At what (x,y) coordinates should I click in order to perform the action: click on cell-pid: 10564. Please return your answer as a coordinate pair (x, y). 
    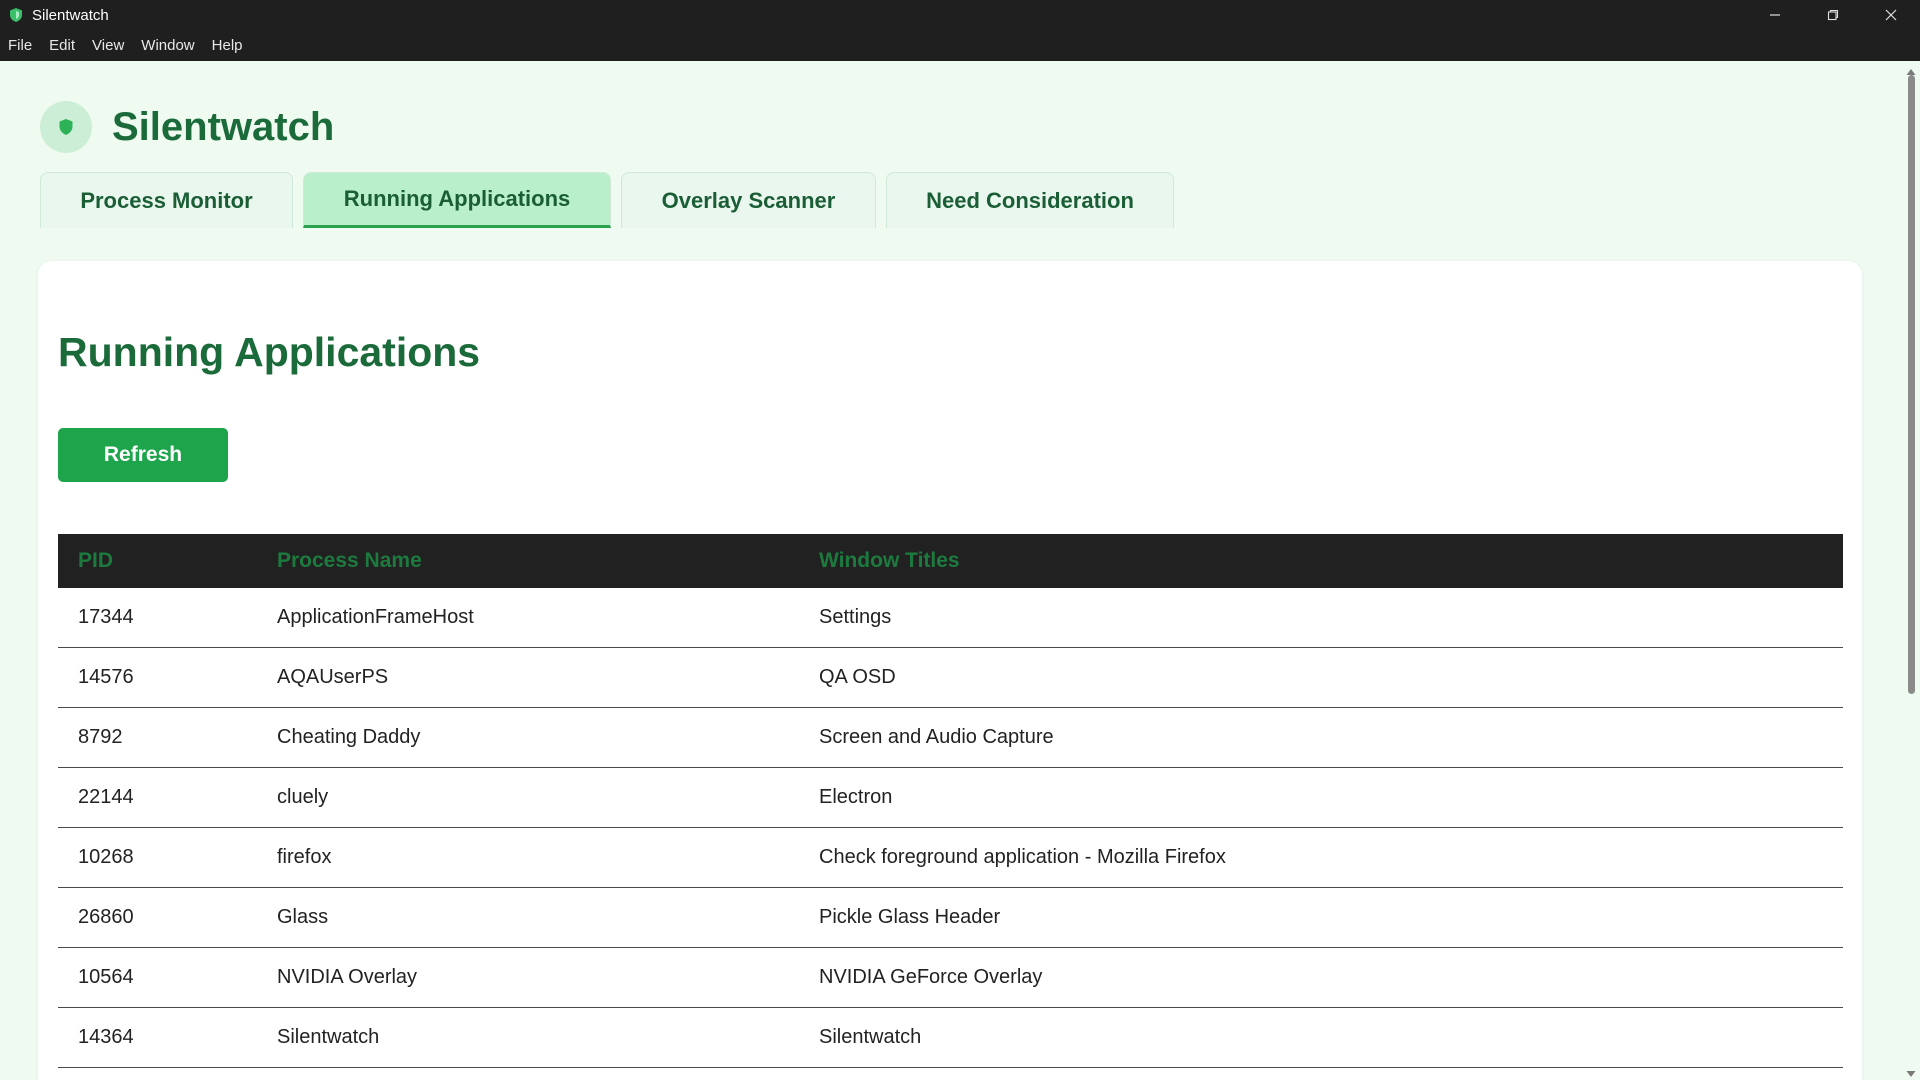
    Looking at the image, I should click on (106, 977).